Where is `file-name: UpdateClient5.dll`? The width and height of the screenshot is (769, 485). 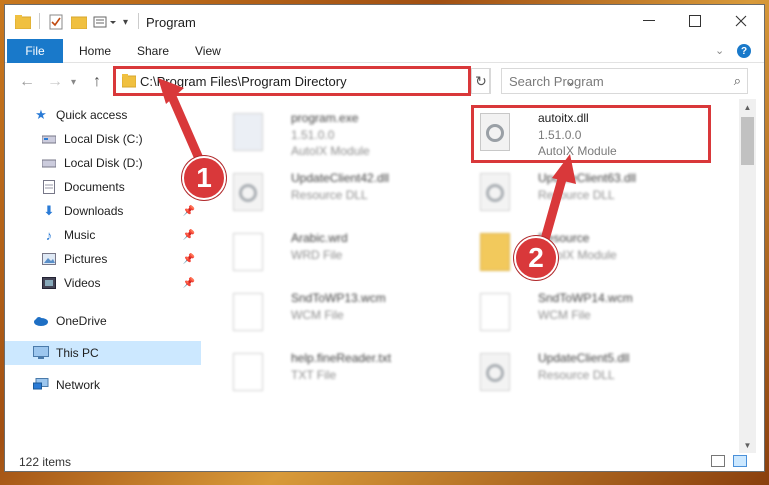 file-name: UpdateClient5.dll is located at coordinates (584, 358).